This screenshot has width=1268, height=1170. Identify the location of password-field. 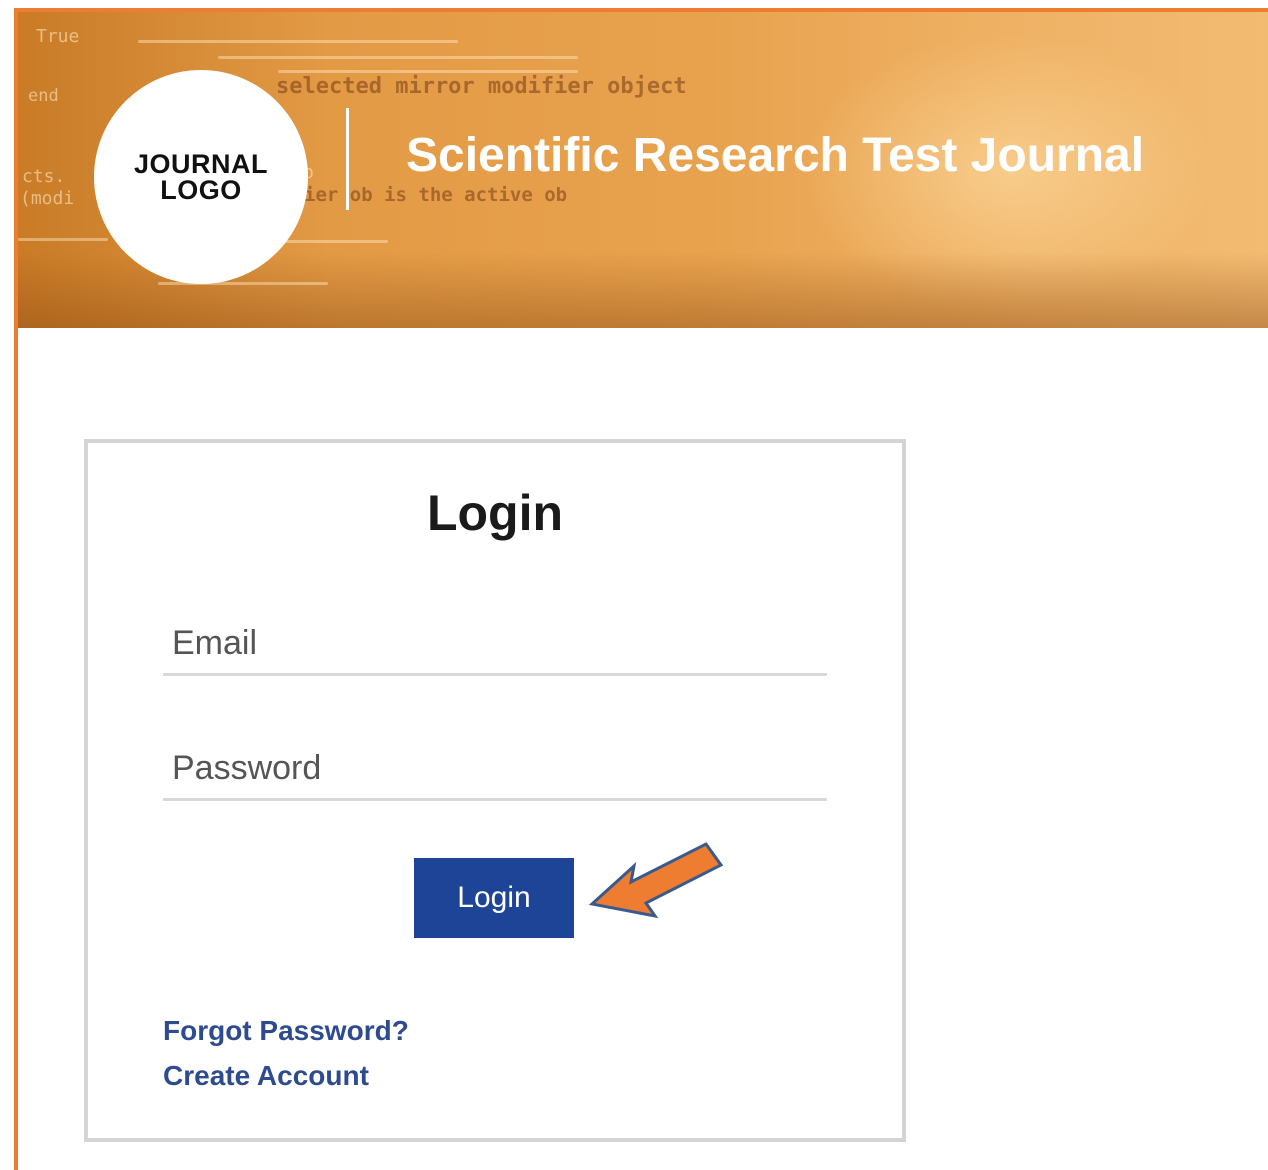
(495, 770).